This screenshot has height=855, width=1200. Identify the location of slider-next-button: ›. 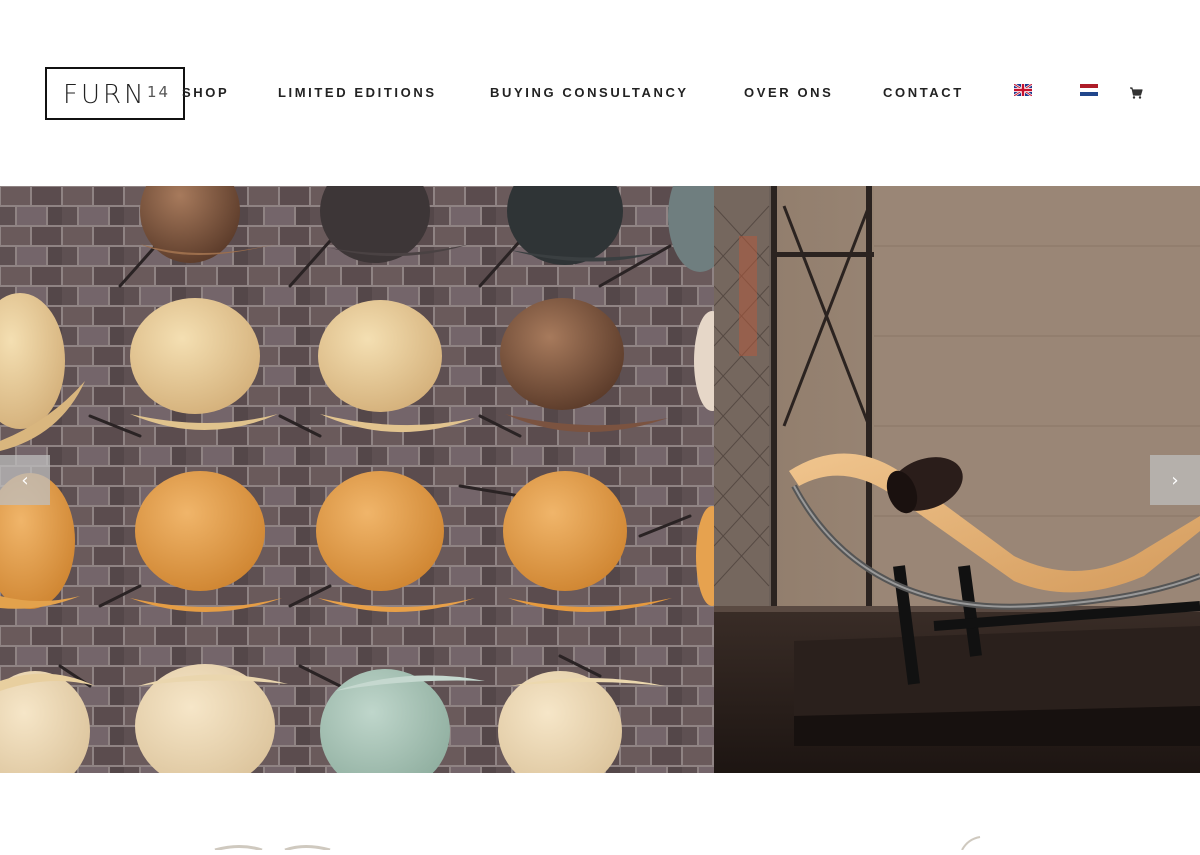
(1175, 480).